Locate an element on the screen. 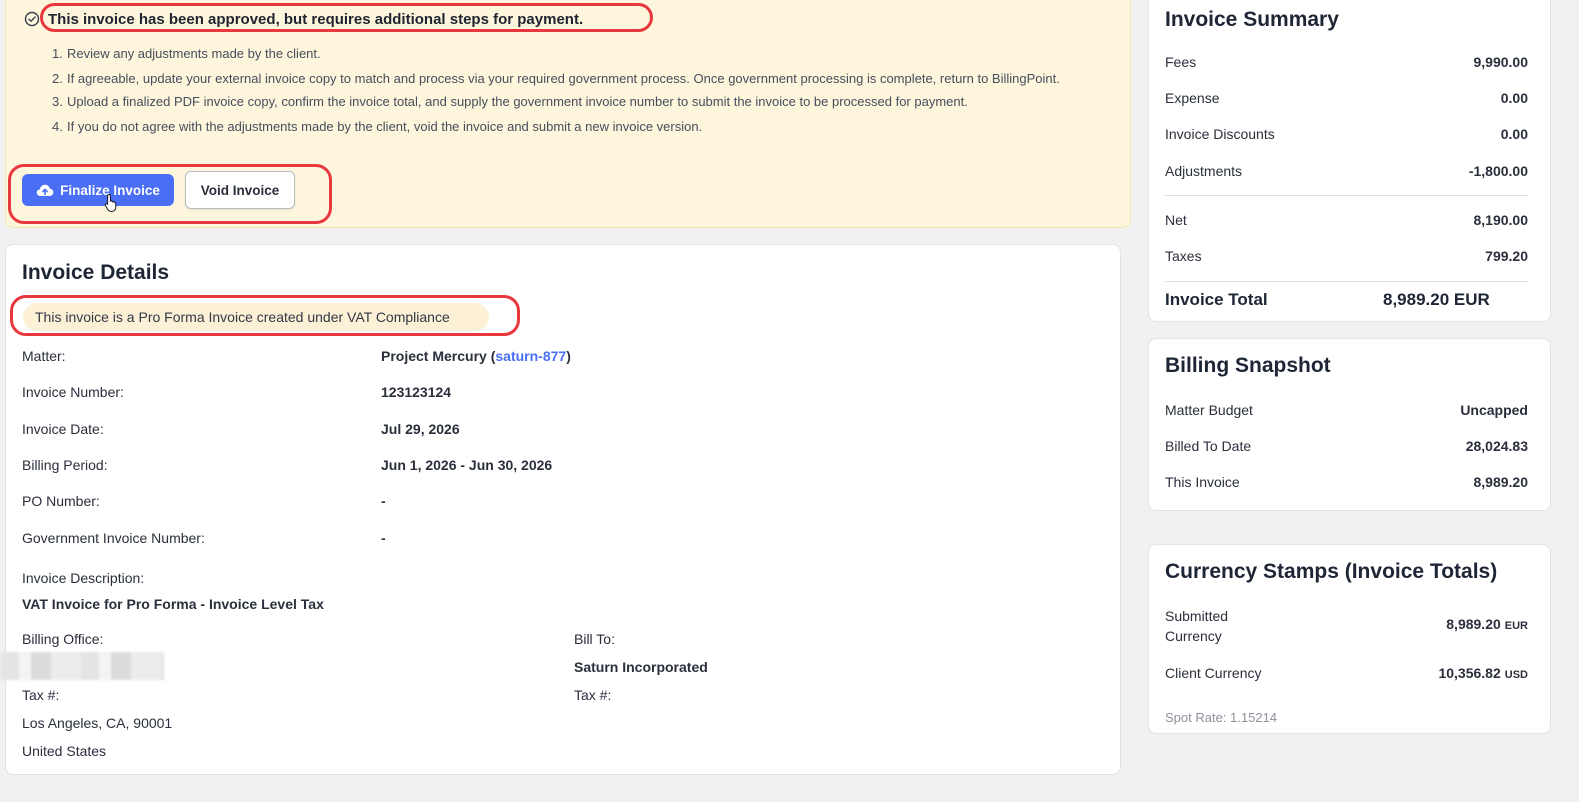  banner-actions: Finalize Invoice Void Invoice is located at coordinates (158, 190).